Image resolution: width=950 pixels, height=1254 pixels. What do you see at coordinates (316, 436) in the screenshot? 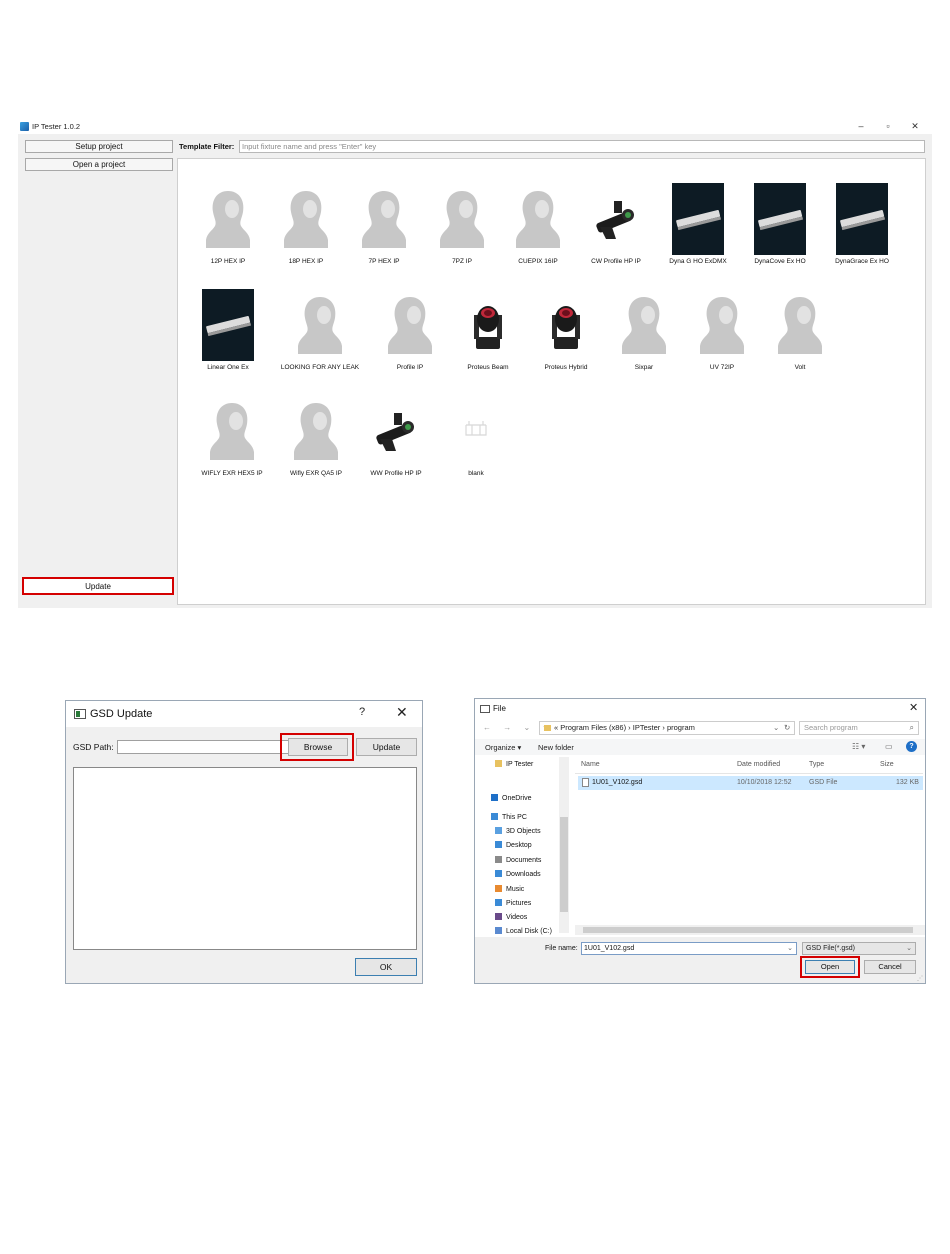
I see `fixture-tile: Wifly EXR QA5 IP` at bounding box center [316, 436].